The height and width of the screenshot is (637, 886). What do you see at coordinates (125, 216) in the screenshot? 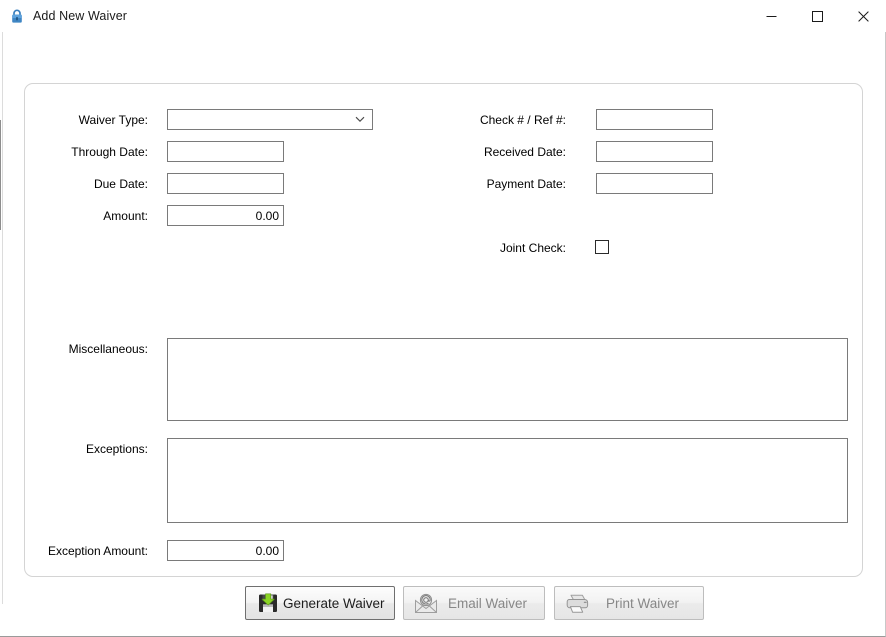
I see `amount-label: Amount:` at bounding box center [125, 216].